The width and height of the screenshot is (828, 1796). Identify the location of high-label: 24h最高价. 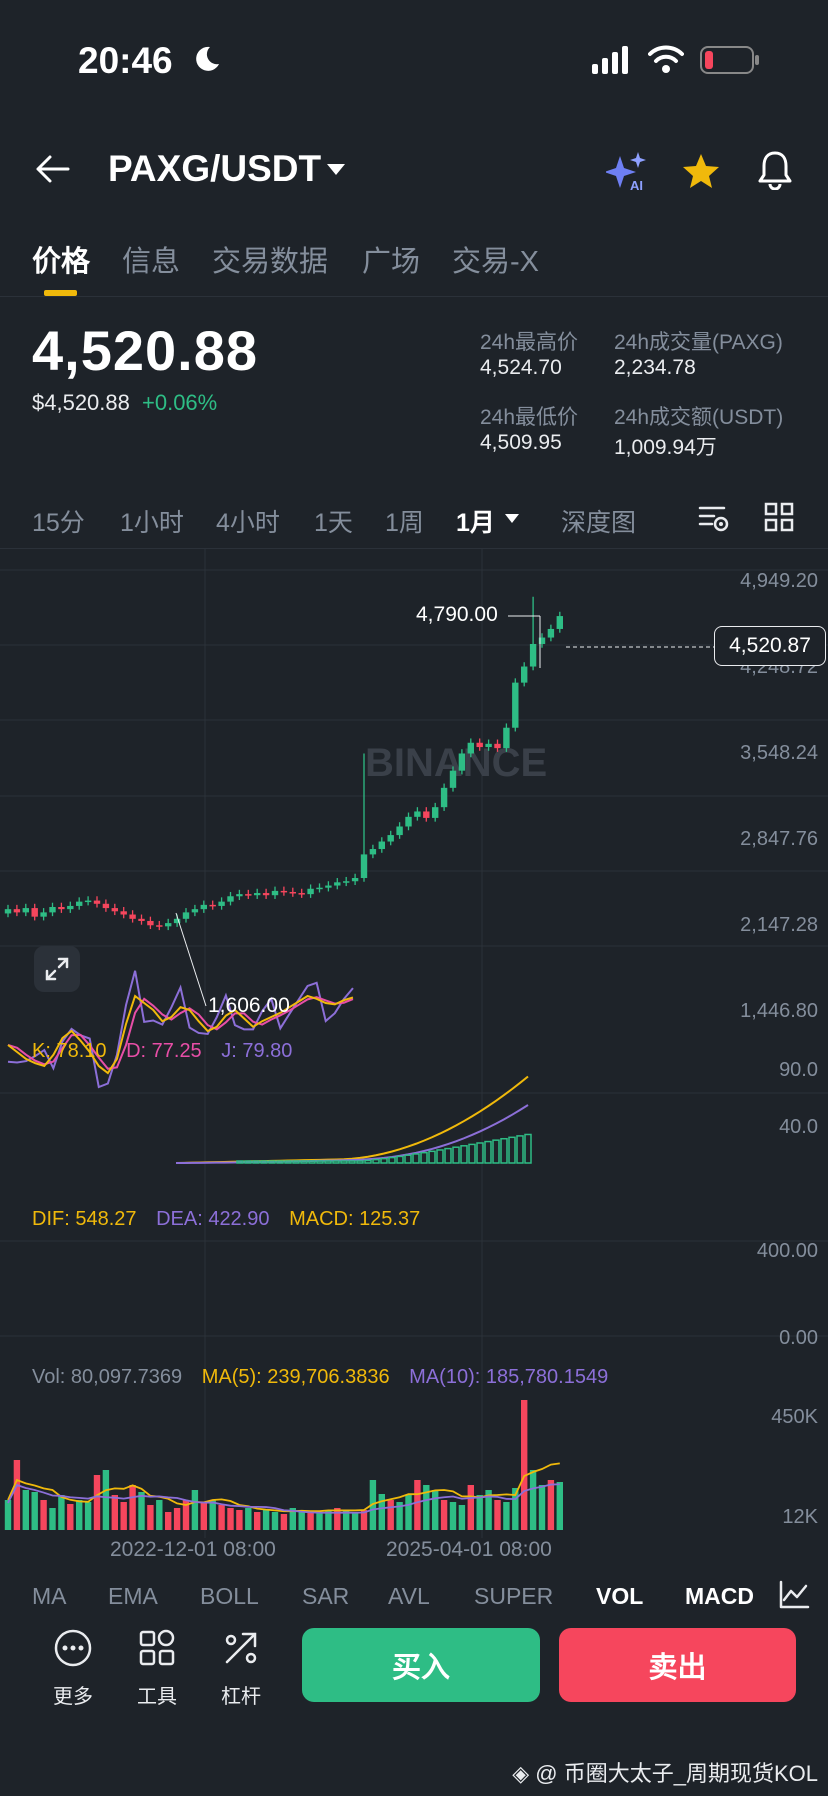
(529, 342).